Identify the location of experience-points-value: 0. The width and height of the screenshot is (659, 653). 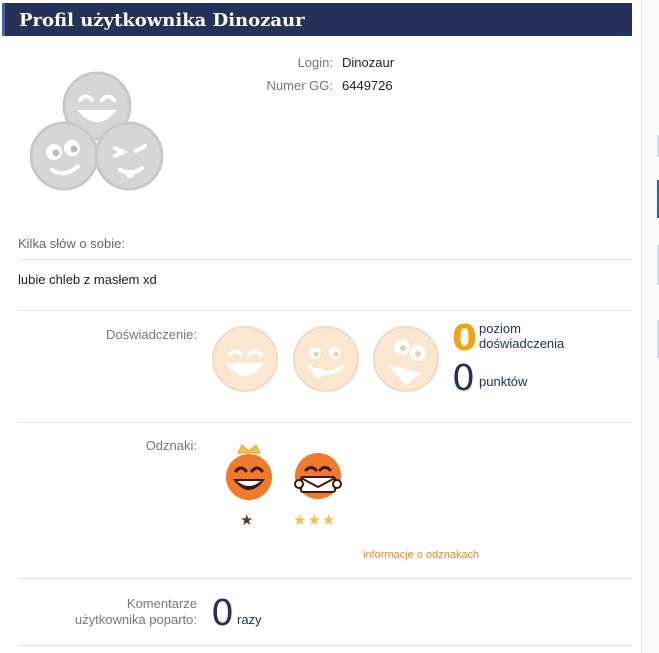
(463, 378).